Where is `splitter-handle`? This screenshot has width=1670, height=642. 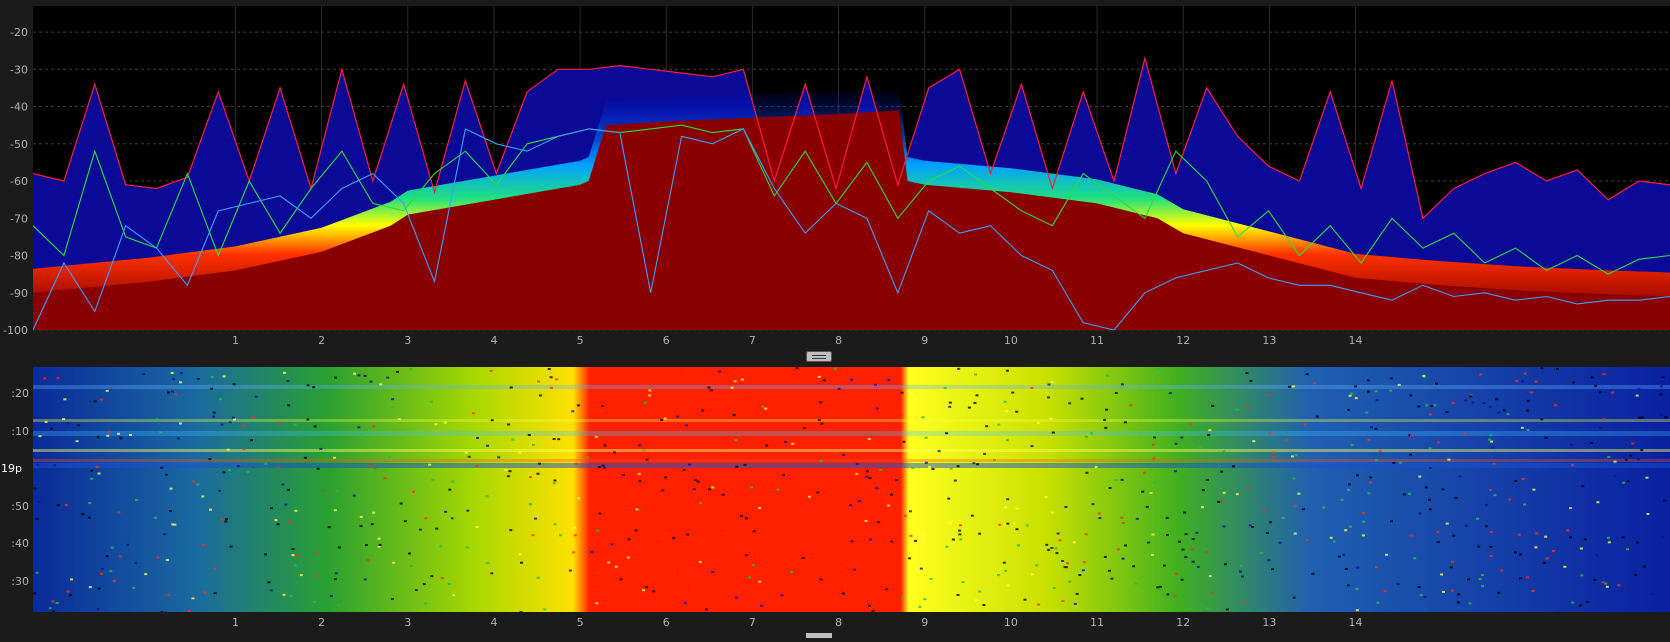
splitter-handle is located at coordinates (819, 356).